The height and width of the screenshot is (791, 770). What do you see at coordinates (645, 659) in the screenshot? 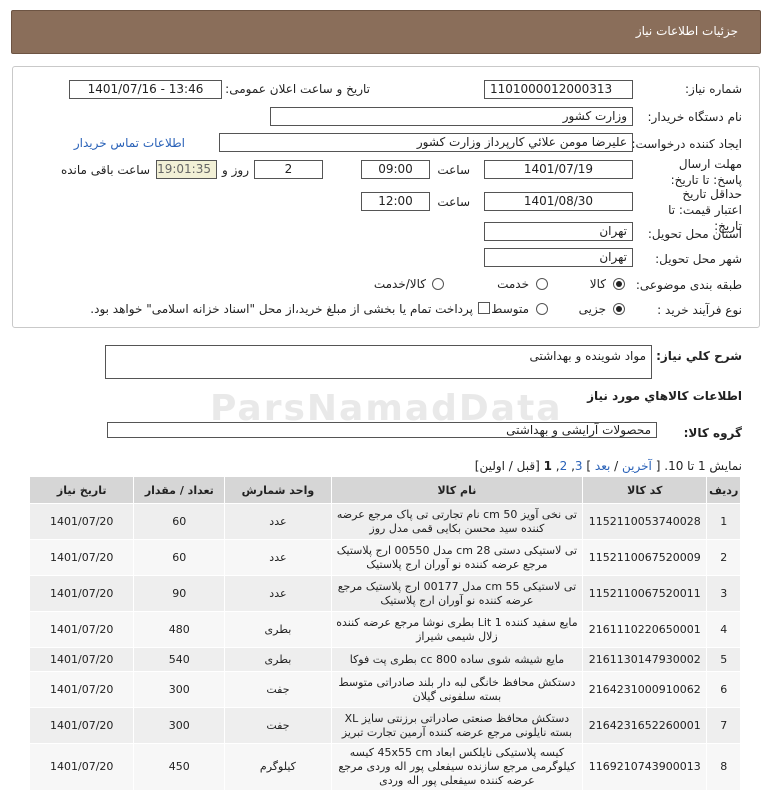
I see `item-code: 2161130147930002` at bounding box center [645, 659].